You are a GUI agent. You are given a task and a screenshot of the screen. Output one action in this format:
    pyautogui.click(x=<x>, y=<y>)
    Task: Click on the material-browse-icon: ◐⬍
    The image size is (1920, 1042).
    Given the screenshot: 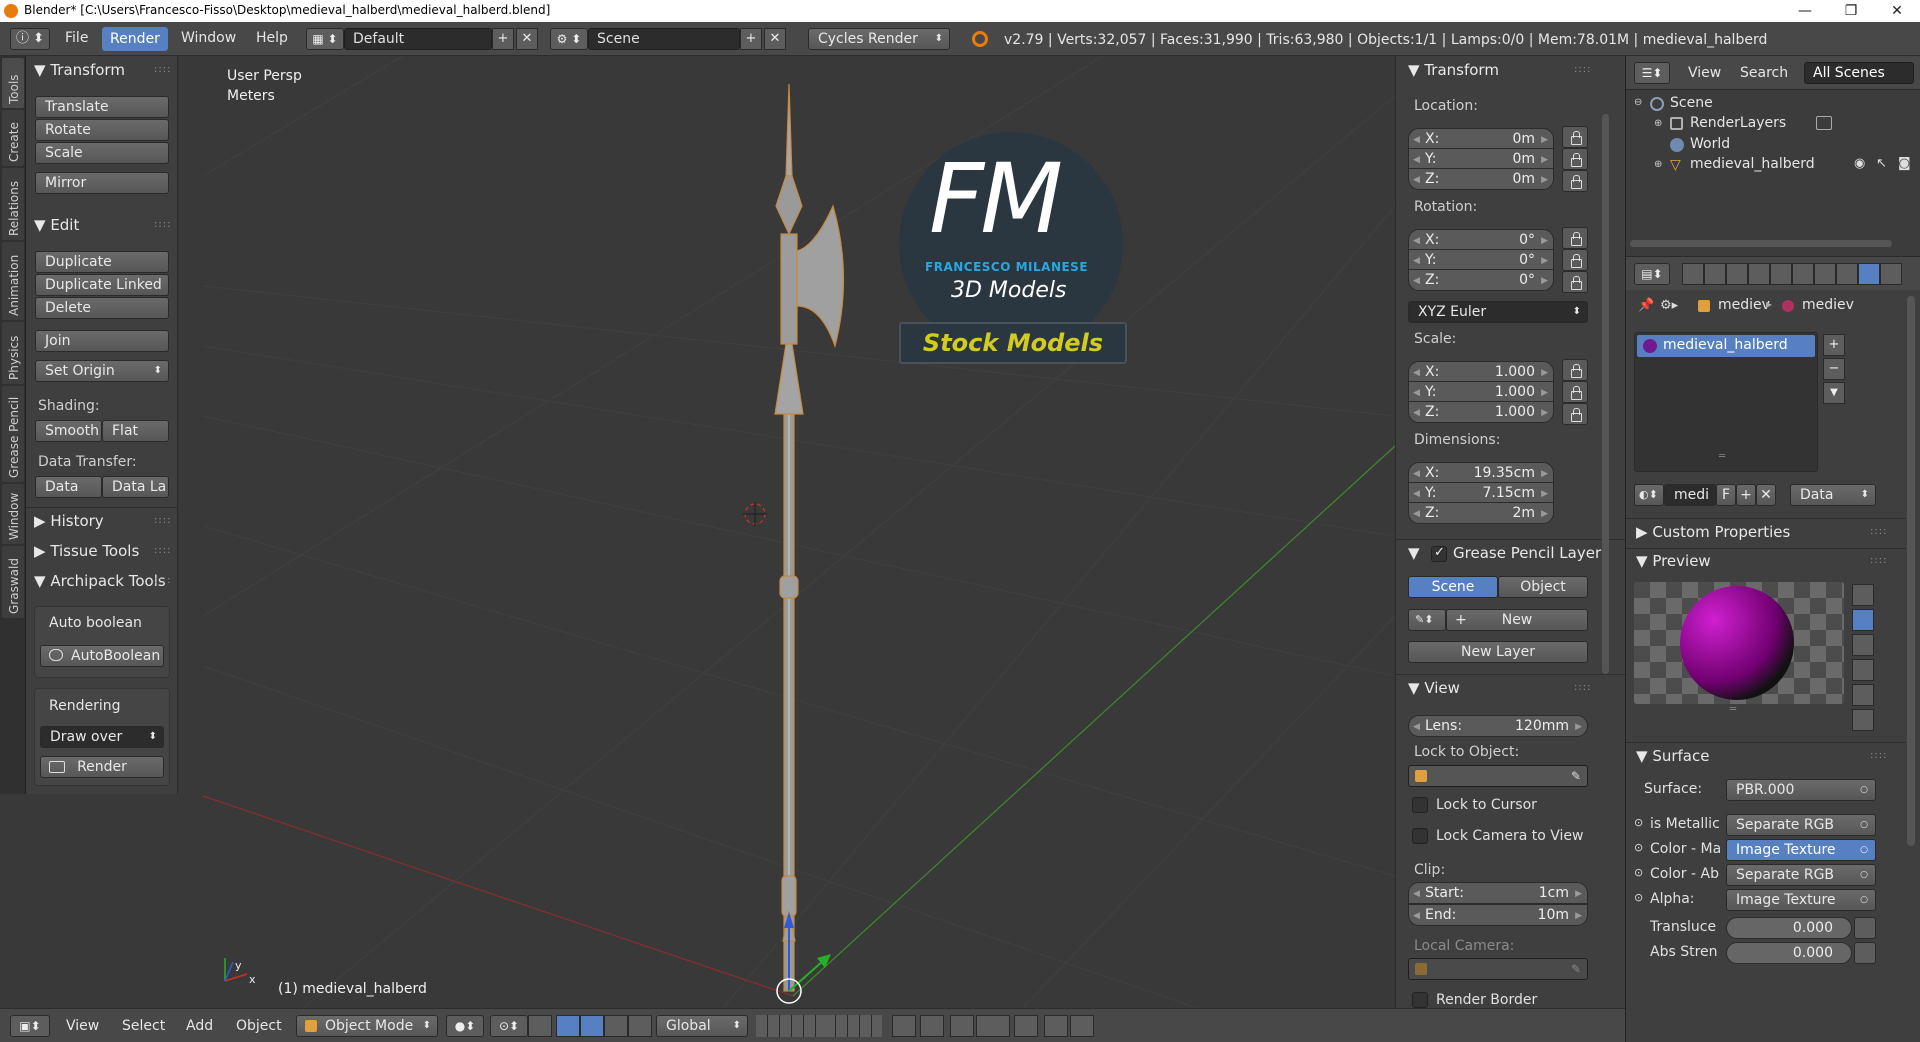 What is the action you would take?
    pyautogui.click(x=1649, y=495)
    